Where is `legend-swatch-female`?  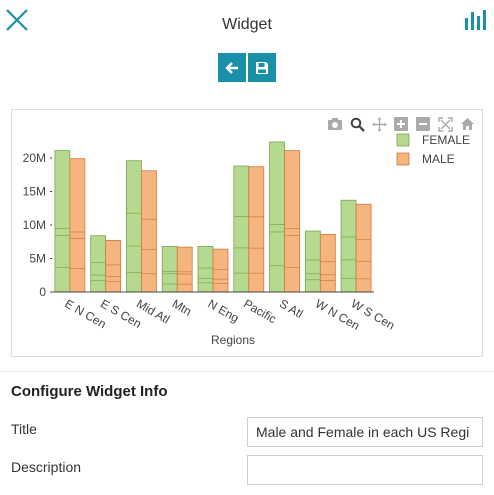
legend-swatch-female is located at coordinates (403, 140).